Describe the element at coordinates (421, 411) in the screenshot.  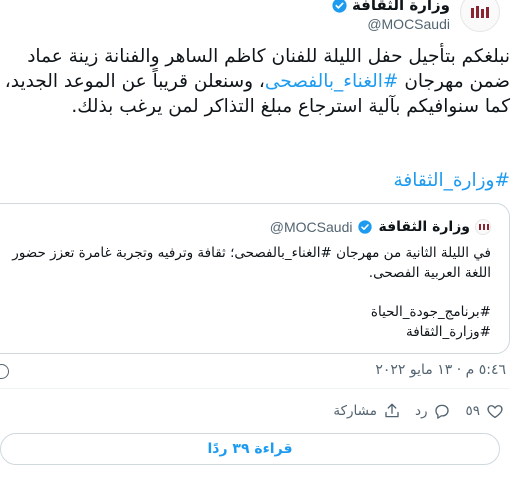
I see `reply-label: رد` at that location.